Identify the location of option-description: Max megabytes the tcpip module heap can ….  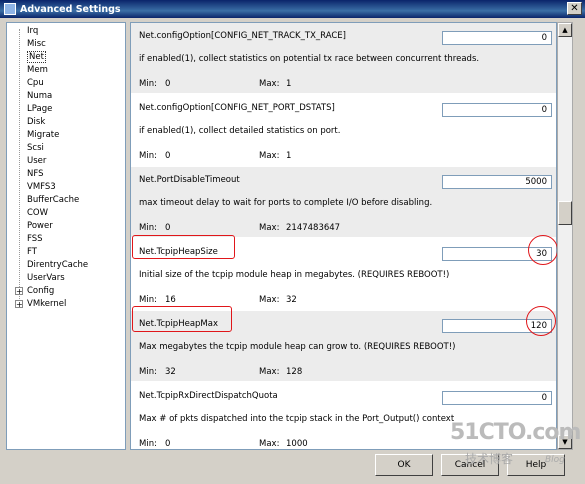
(297, 347).